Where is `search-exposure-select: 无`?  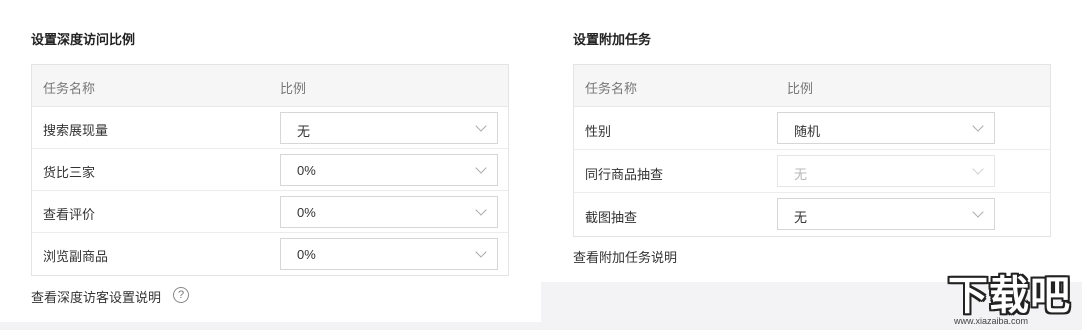
search-exposure-select: 无 is located at coordinates (389, 128).